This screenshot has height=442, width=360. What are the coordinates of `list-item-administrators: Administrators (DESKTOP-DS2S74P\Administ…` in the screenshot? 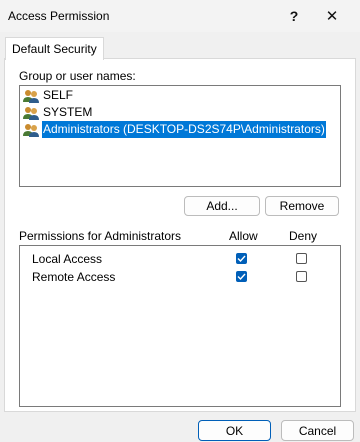 It's located at (174, 129).